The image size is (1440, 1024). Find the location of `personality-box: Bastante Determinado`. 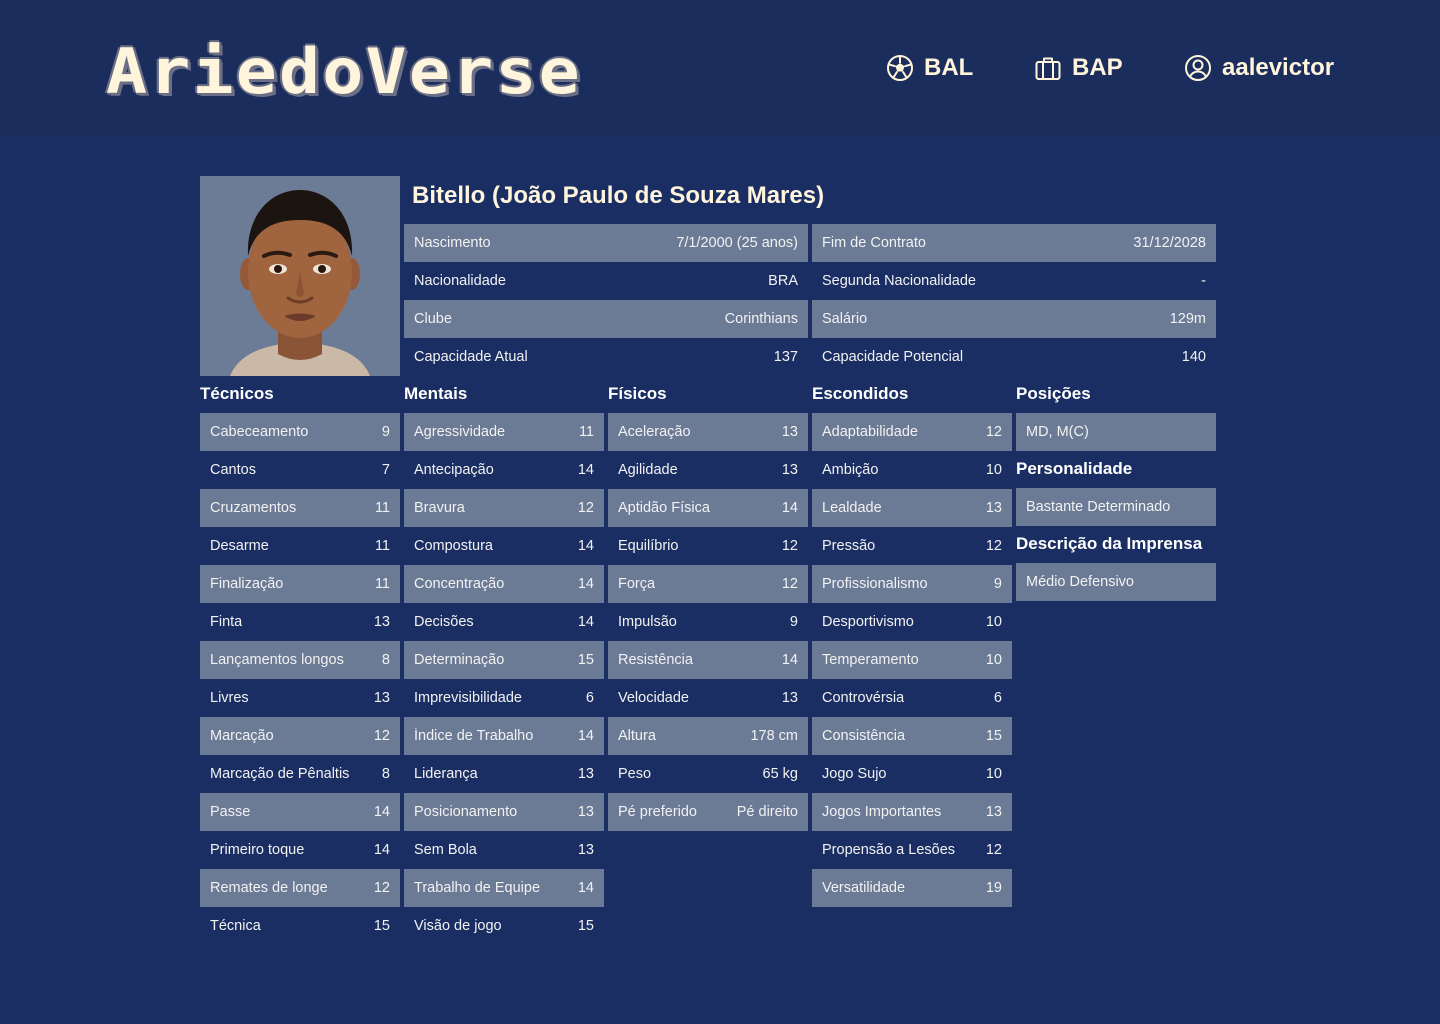

personality-box: Bastante Determinado is located at coordinates (1116, 507).